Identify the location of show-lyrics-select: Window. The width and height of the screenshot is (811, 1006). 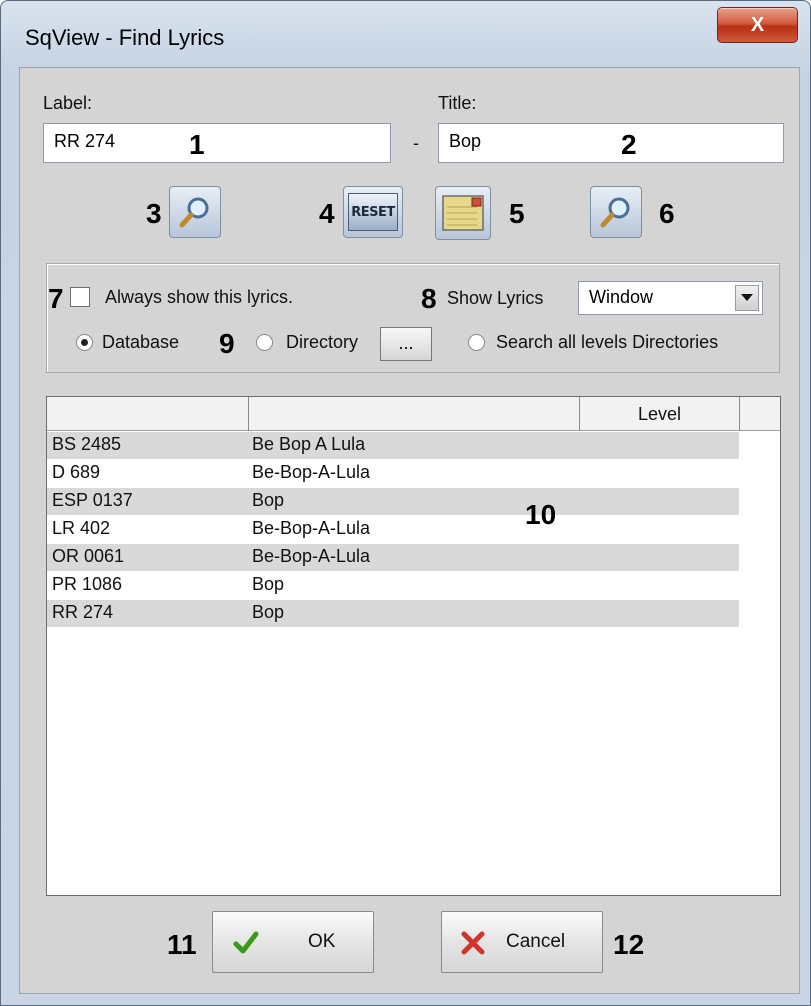
(670, 298).